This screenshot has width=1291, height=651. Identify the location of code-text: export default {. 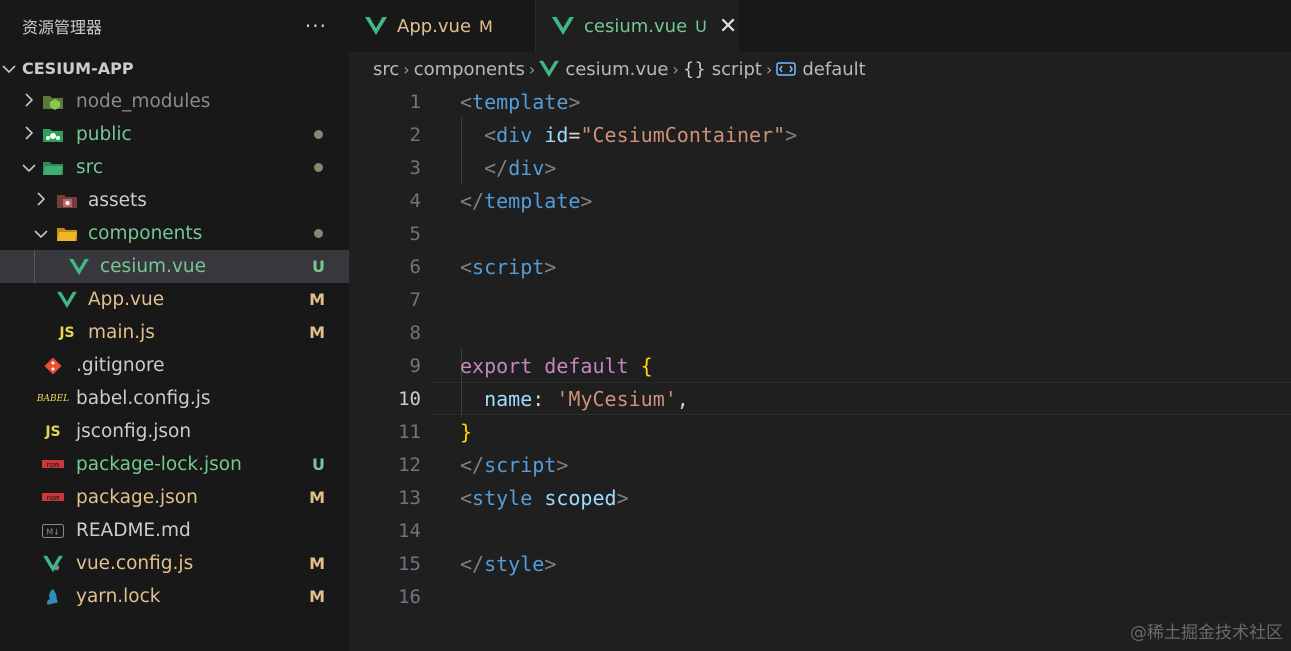
(556, 366).